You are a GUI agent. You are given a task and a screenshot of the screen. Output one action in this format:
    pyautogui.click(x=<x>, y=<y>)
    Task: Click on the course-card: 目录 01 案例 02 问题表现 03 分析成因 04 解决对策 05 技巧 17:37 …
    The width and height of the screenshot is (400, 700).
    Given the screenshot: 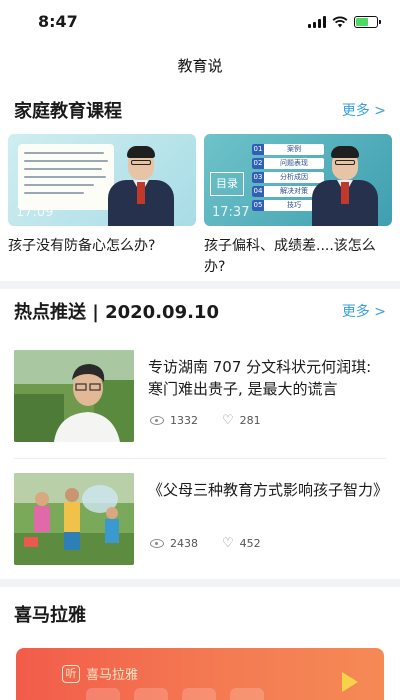 What is the action you would take?
    pyautogui.click(x=298, y=206)
    